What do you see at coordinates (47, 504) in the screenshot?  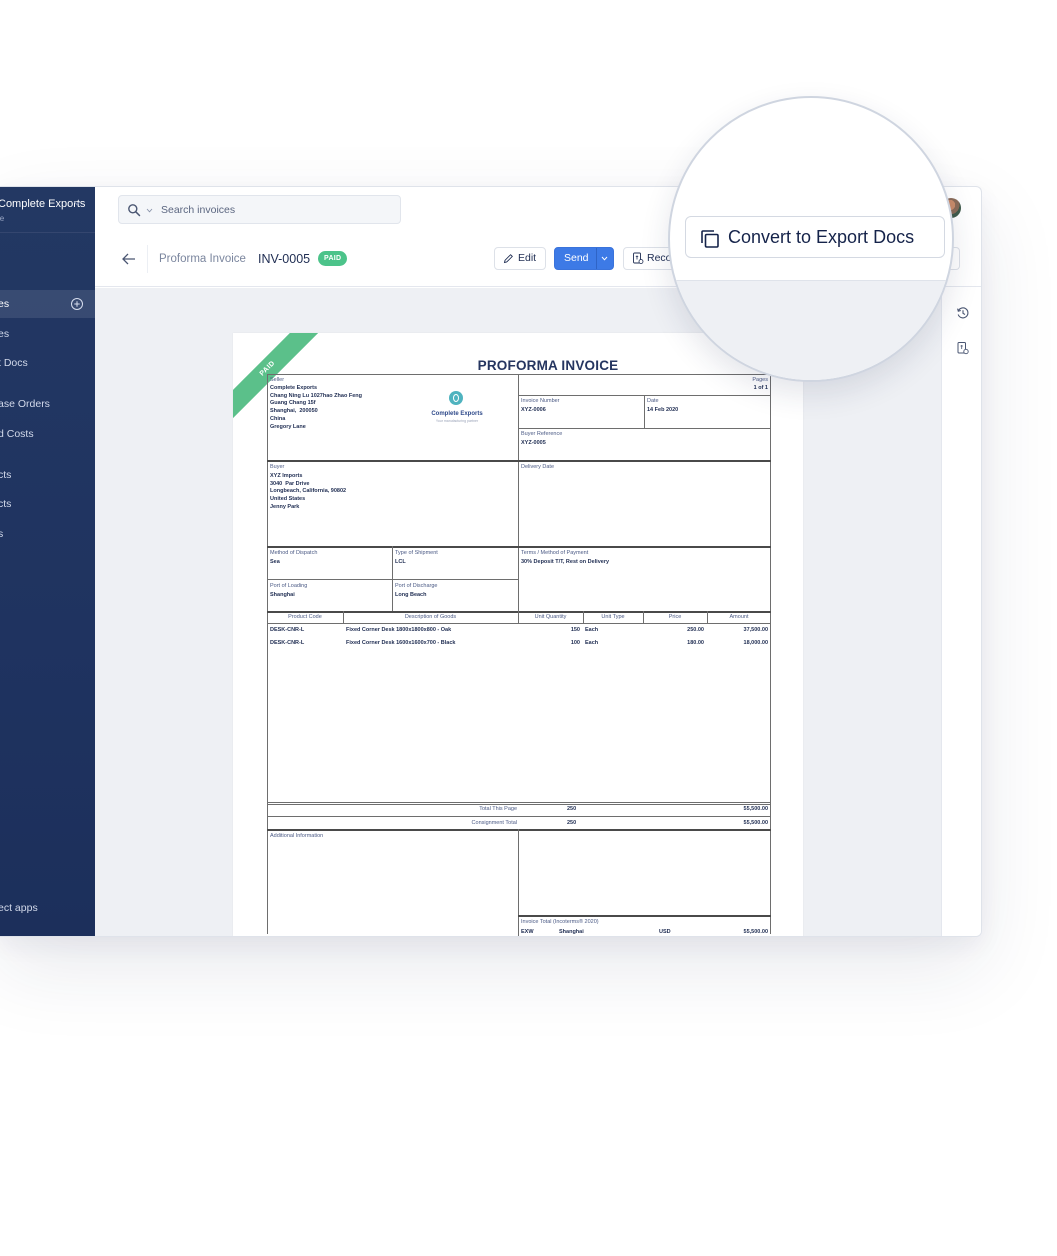 I see `sidebar-item-products: cts` at bounding box center [47, 504].